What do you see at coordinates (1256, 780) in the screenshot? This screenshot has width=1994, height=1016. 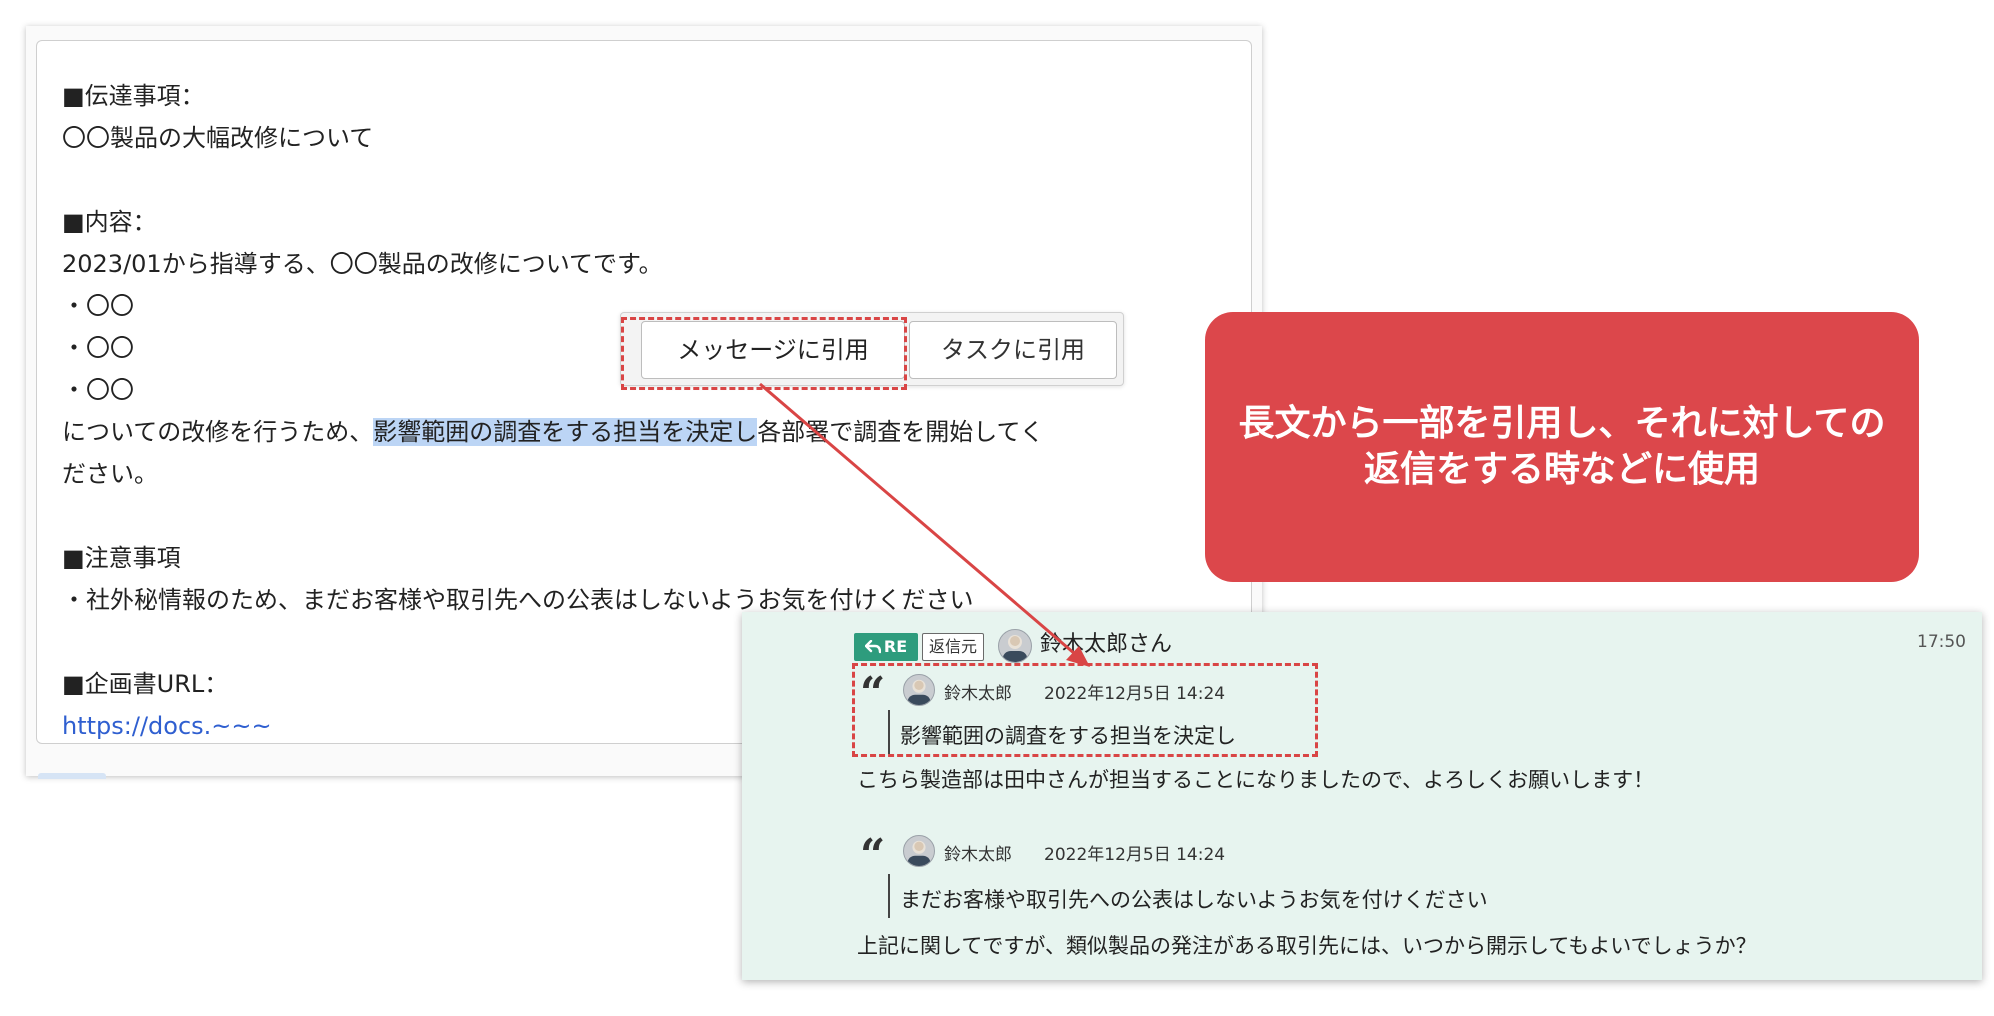 I see `reply-text: こちら製造部は田中さんが担当することになりましたので、よろしくお願いします！` at bounding box center [1256, 780].